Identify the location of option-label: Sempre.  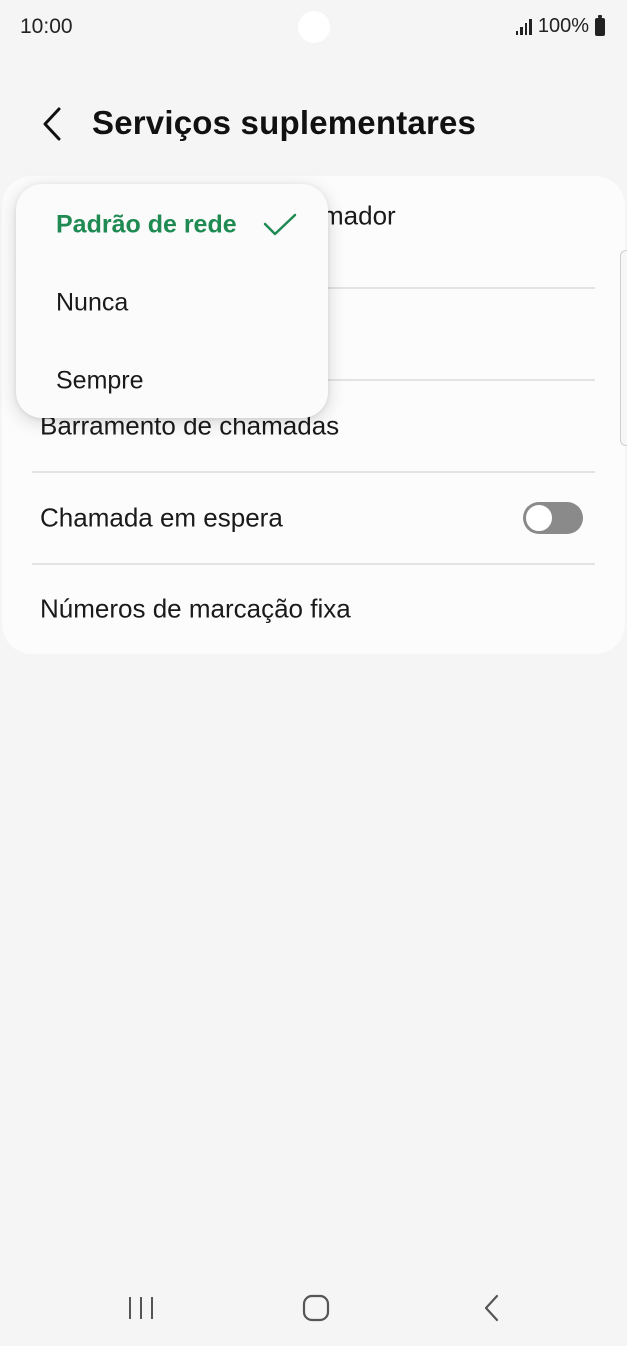
(100, 380).